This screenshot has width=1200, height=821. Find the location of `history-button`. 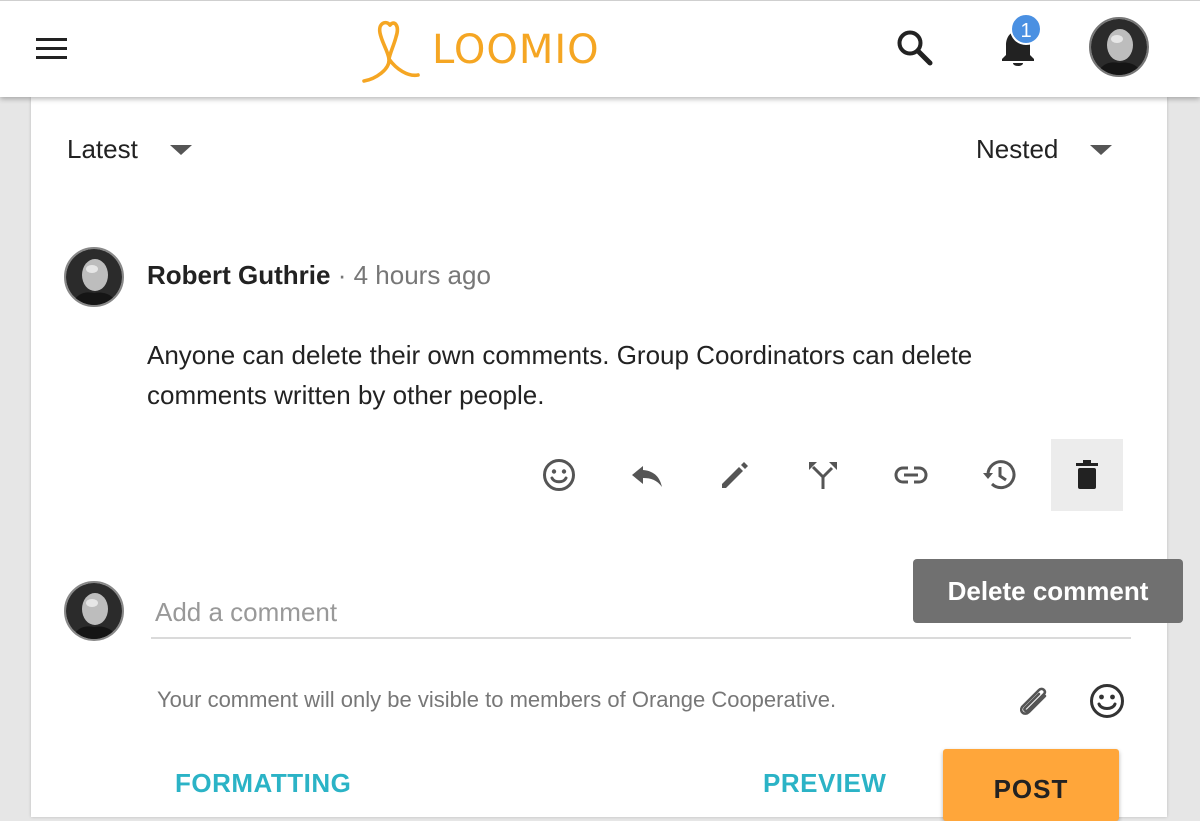

history-button is located at coordinates (999, 475).